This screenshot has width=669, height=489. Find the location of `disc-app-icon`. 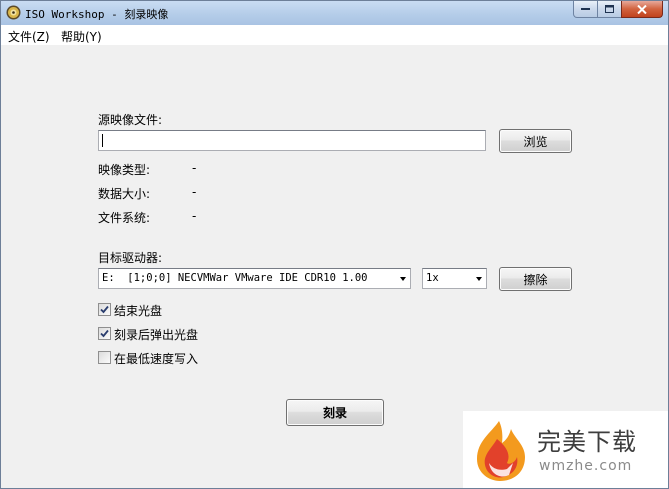

disc-app-icon is located at coordinates (13, 12).